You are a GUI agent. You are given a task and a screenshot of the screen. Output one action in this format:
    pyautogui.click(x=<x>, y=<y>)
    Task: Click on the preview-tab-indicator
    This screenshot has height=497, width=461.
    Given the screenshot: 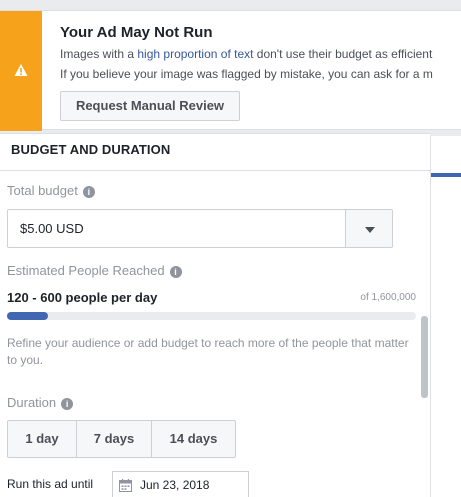 What is the action you would take?
    pyautogui.click(x=446, y=175)
    